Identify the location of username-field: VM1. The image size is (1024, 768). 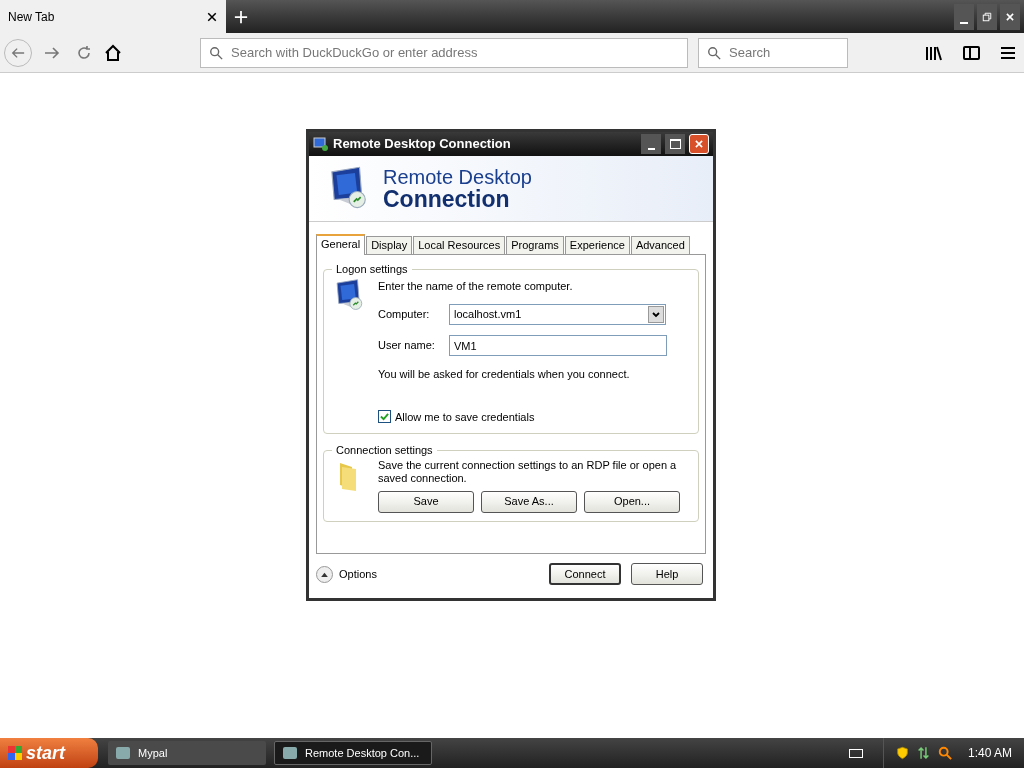
(558, 345).